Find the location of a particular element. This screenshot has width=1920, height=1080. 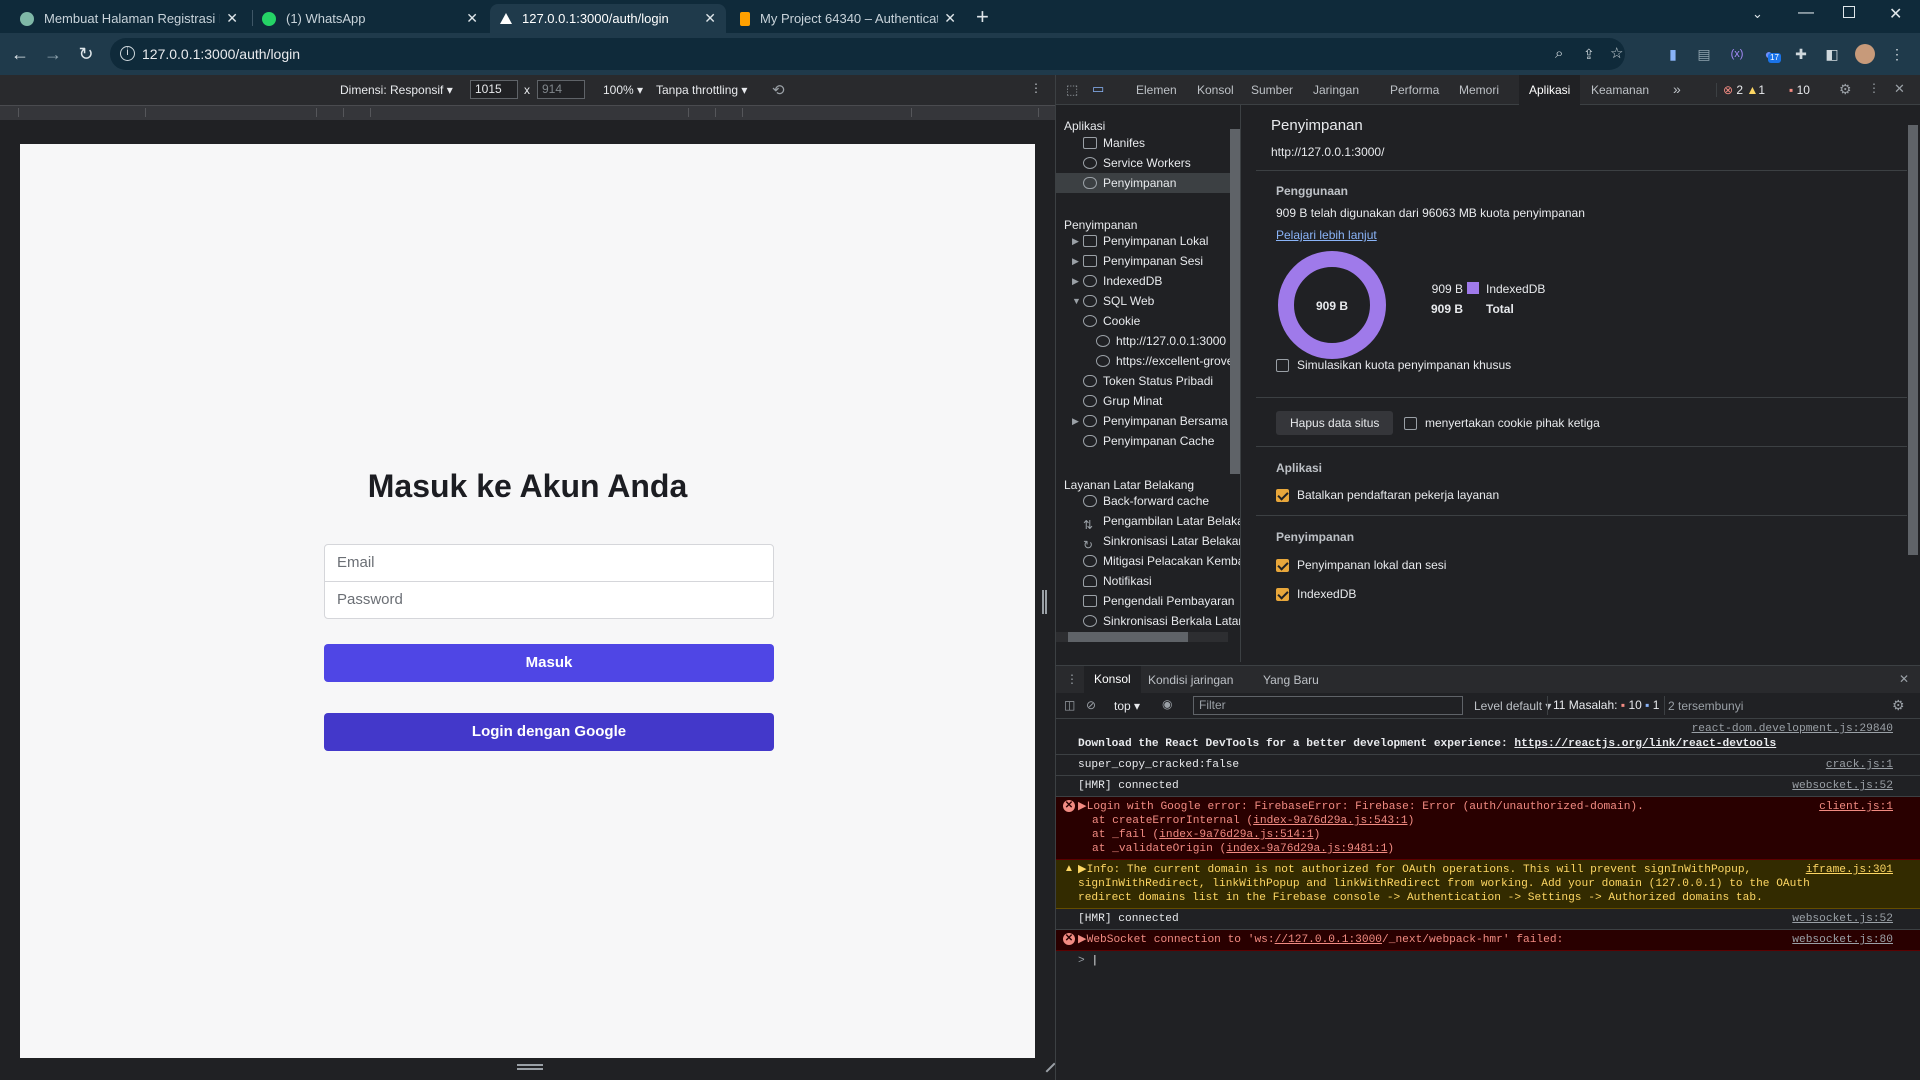

collapse-arrow-icon: ▼ is located at coordinates (1076, 301).